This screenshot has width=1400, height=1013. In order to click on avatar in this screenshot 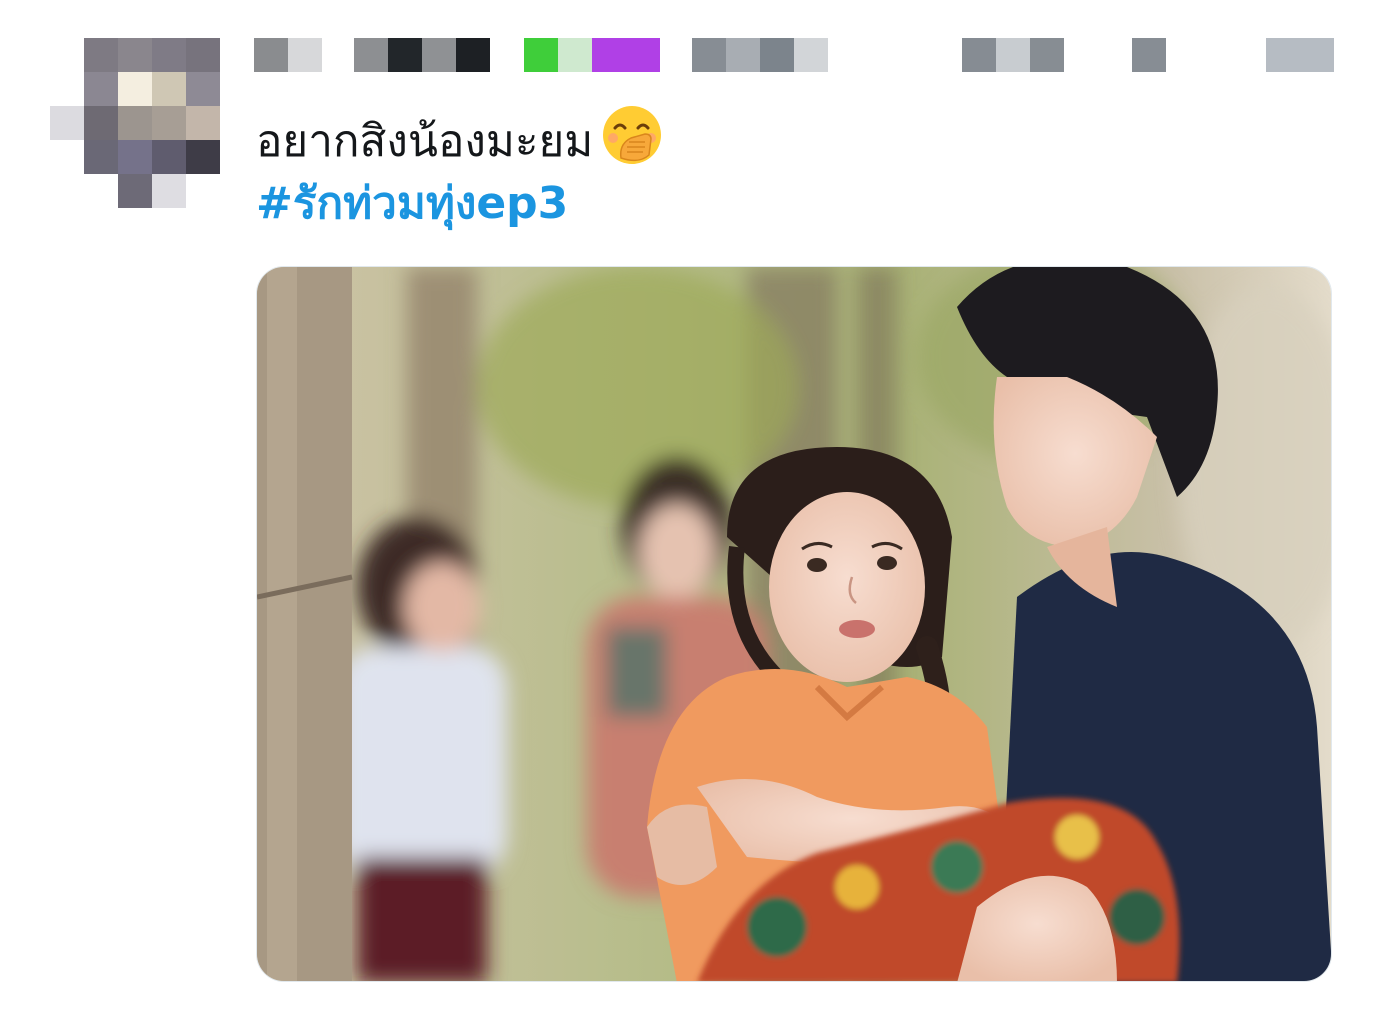, I will do `click(135, 123)`.